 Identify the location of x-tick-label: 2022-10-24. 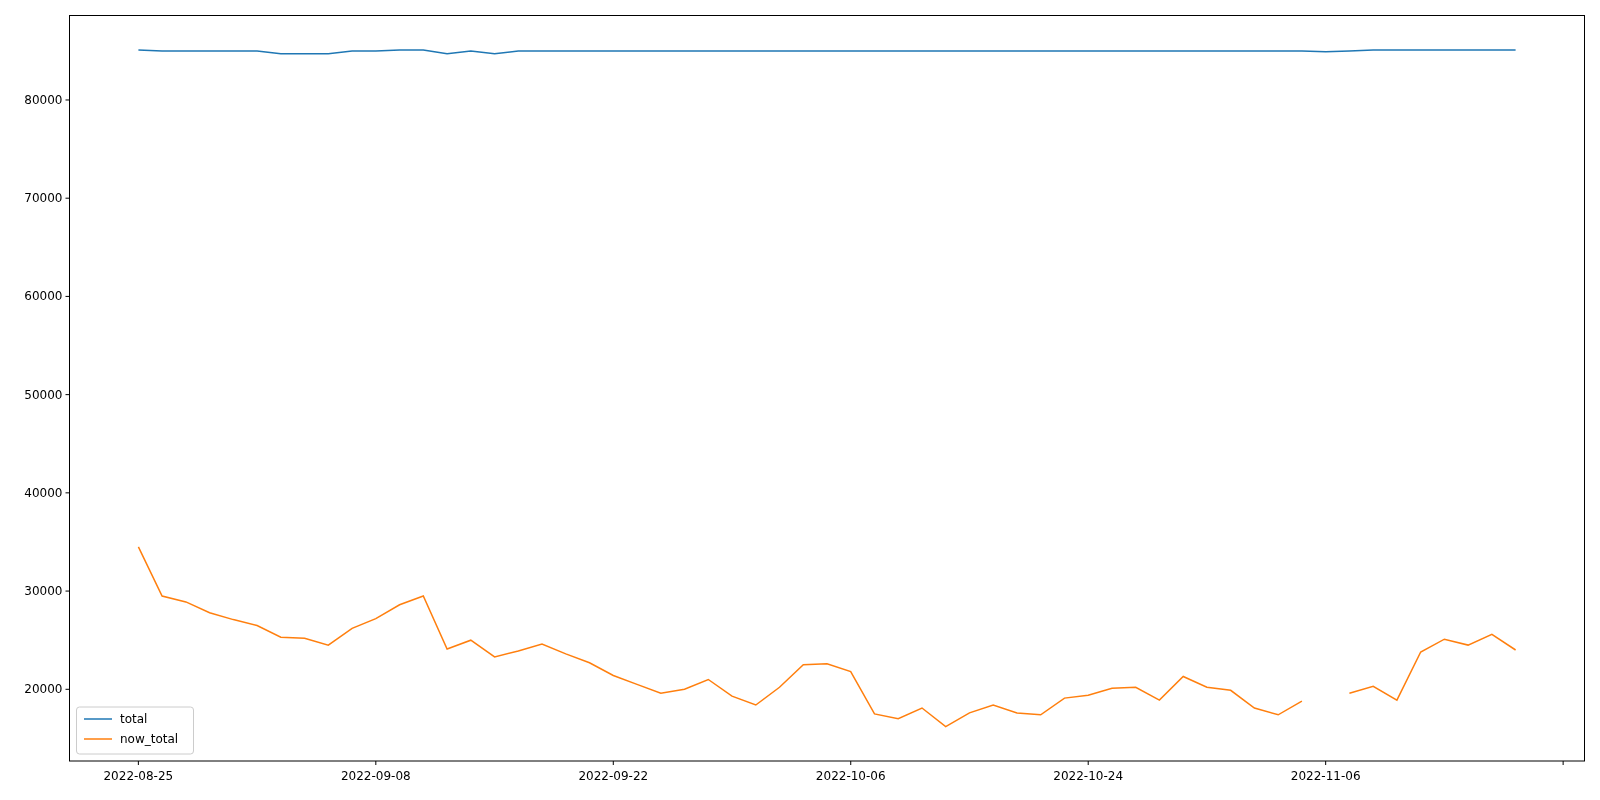
(1088, 776).